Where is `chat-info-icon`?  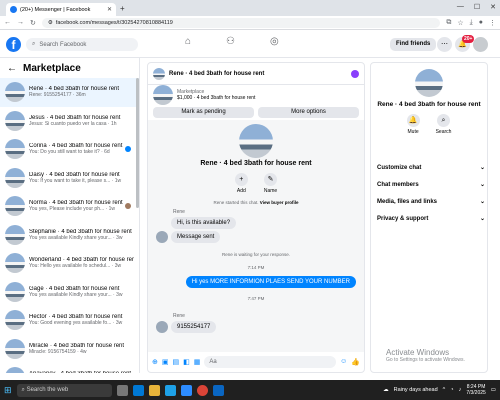 chat-info-icon is located at coordinates (355, 73).